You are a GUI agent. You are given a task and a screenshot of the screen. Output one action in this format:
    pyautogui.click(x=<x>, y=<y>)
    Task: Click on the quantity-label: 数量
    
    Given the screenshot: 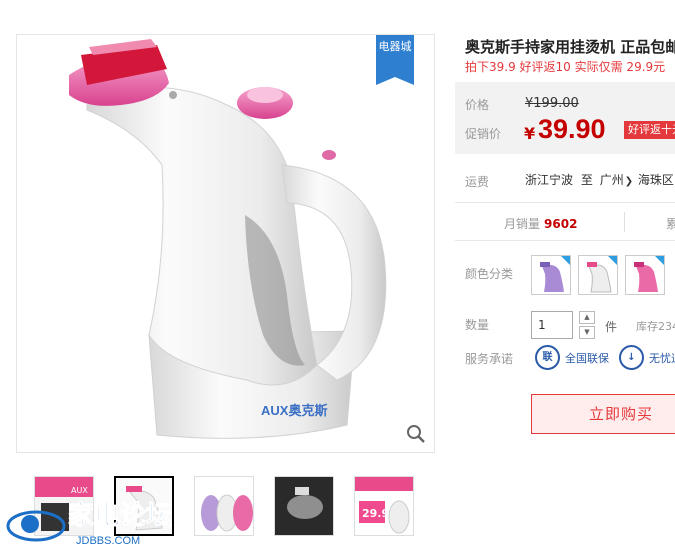 What is the action you would take?
    pyautogui.click(x=477, y=325)
    